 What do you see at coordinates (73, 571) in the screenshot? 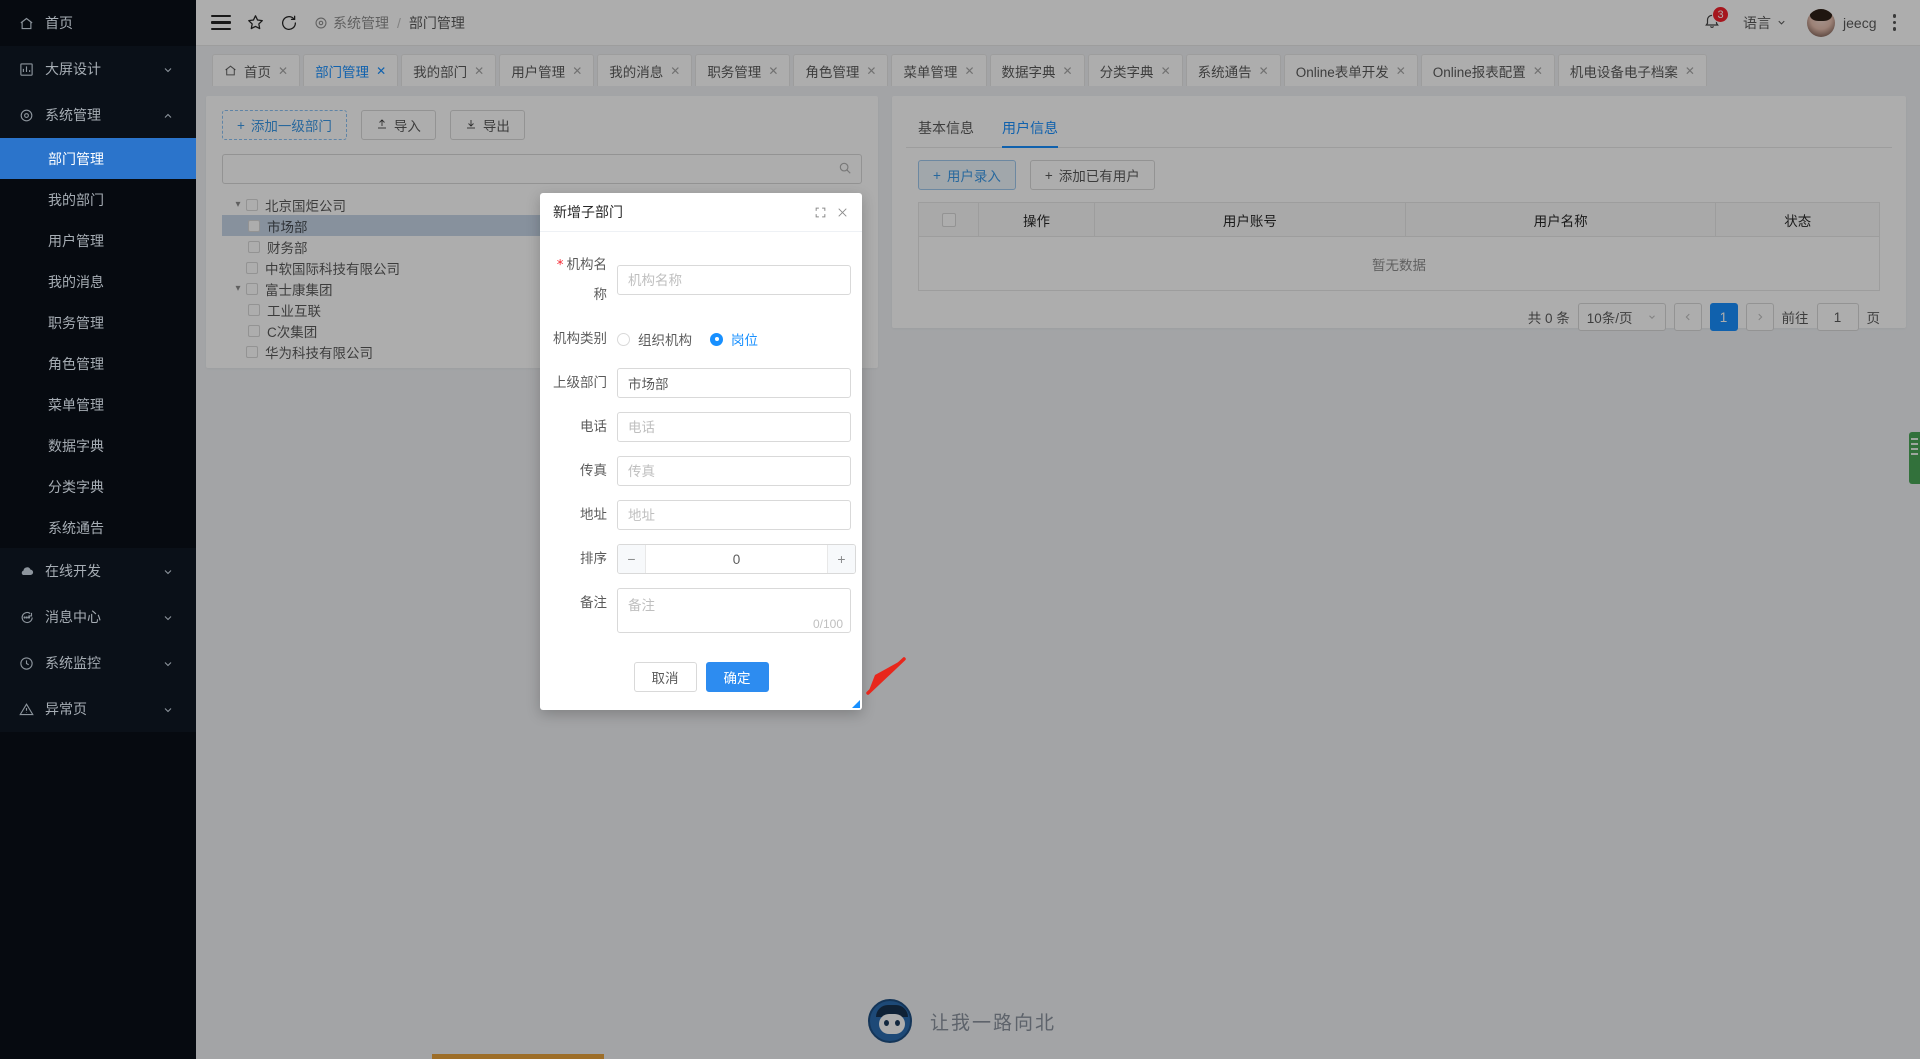
I see `sidebar-item-label: 在线开发` at bounding box center [73, 571].